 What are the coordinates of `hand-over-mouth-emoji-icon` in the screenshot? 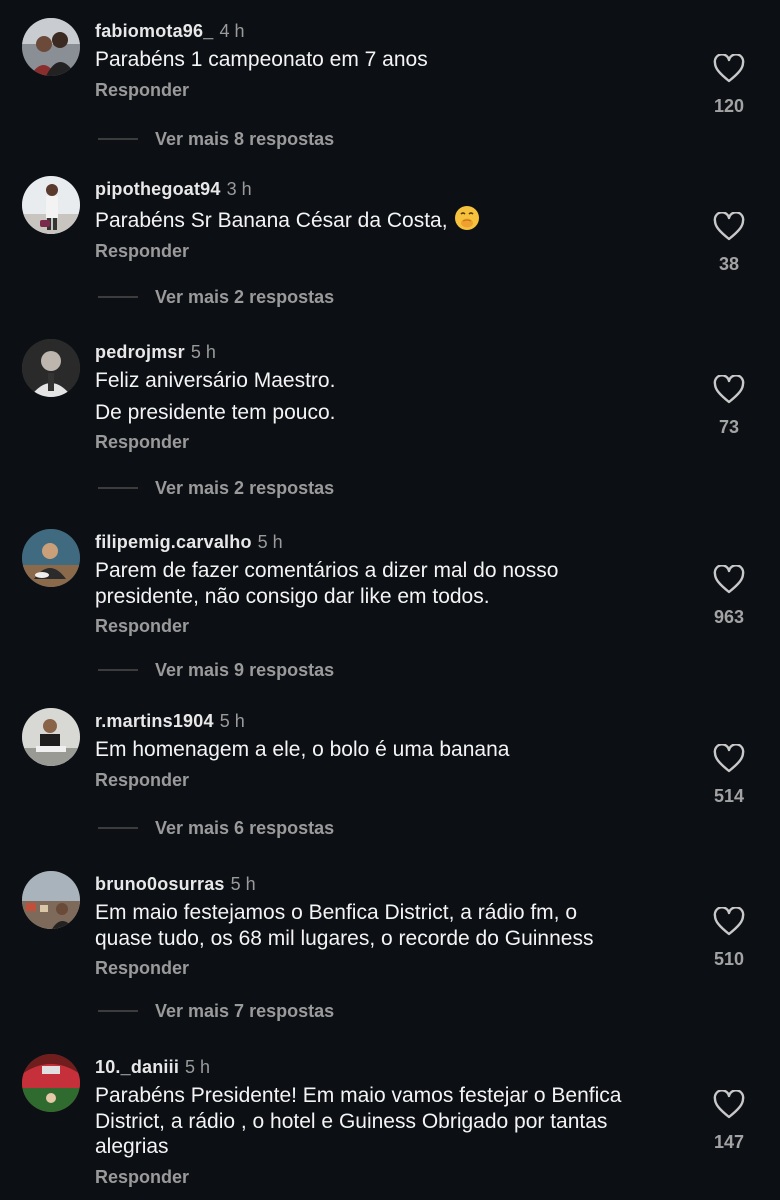 It's located at (466, 218).